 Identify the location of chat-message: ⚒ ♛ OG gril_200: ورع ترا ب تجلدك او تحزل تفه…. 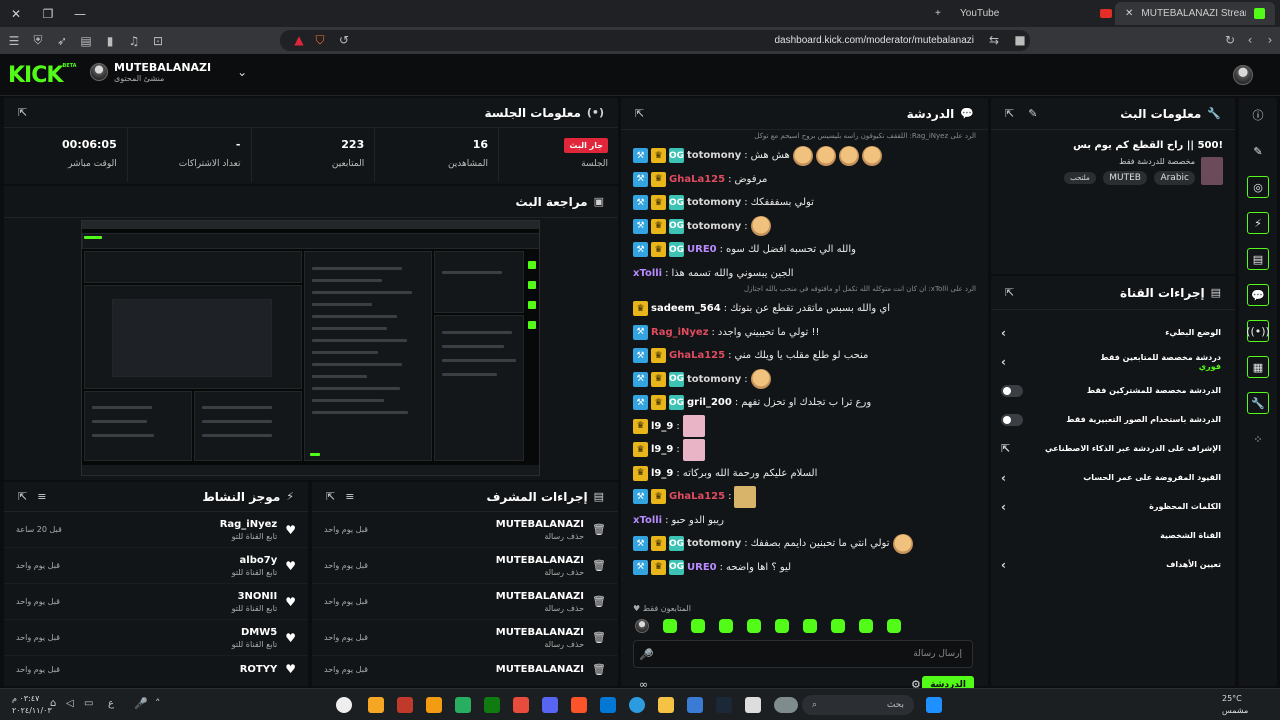
(804, 403).